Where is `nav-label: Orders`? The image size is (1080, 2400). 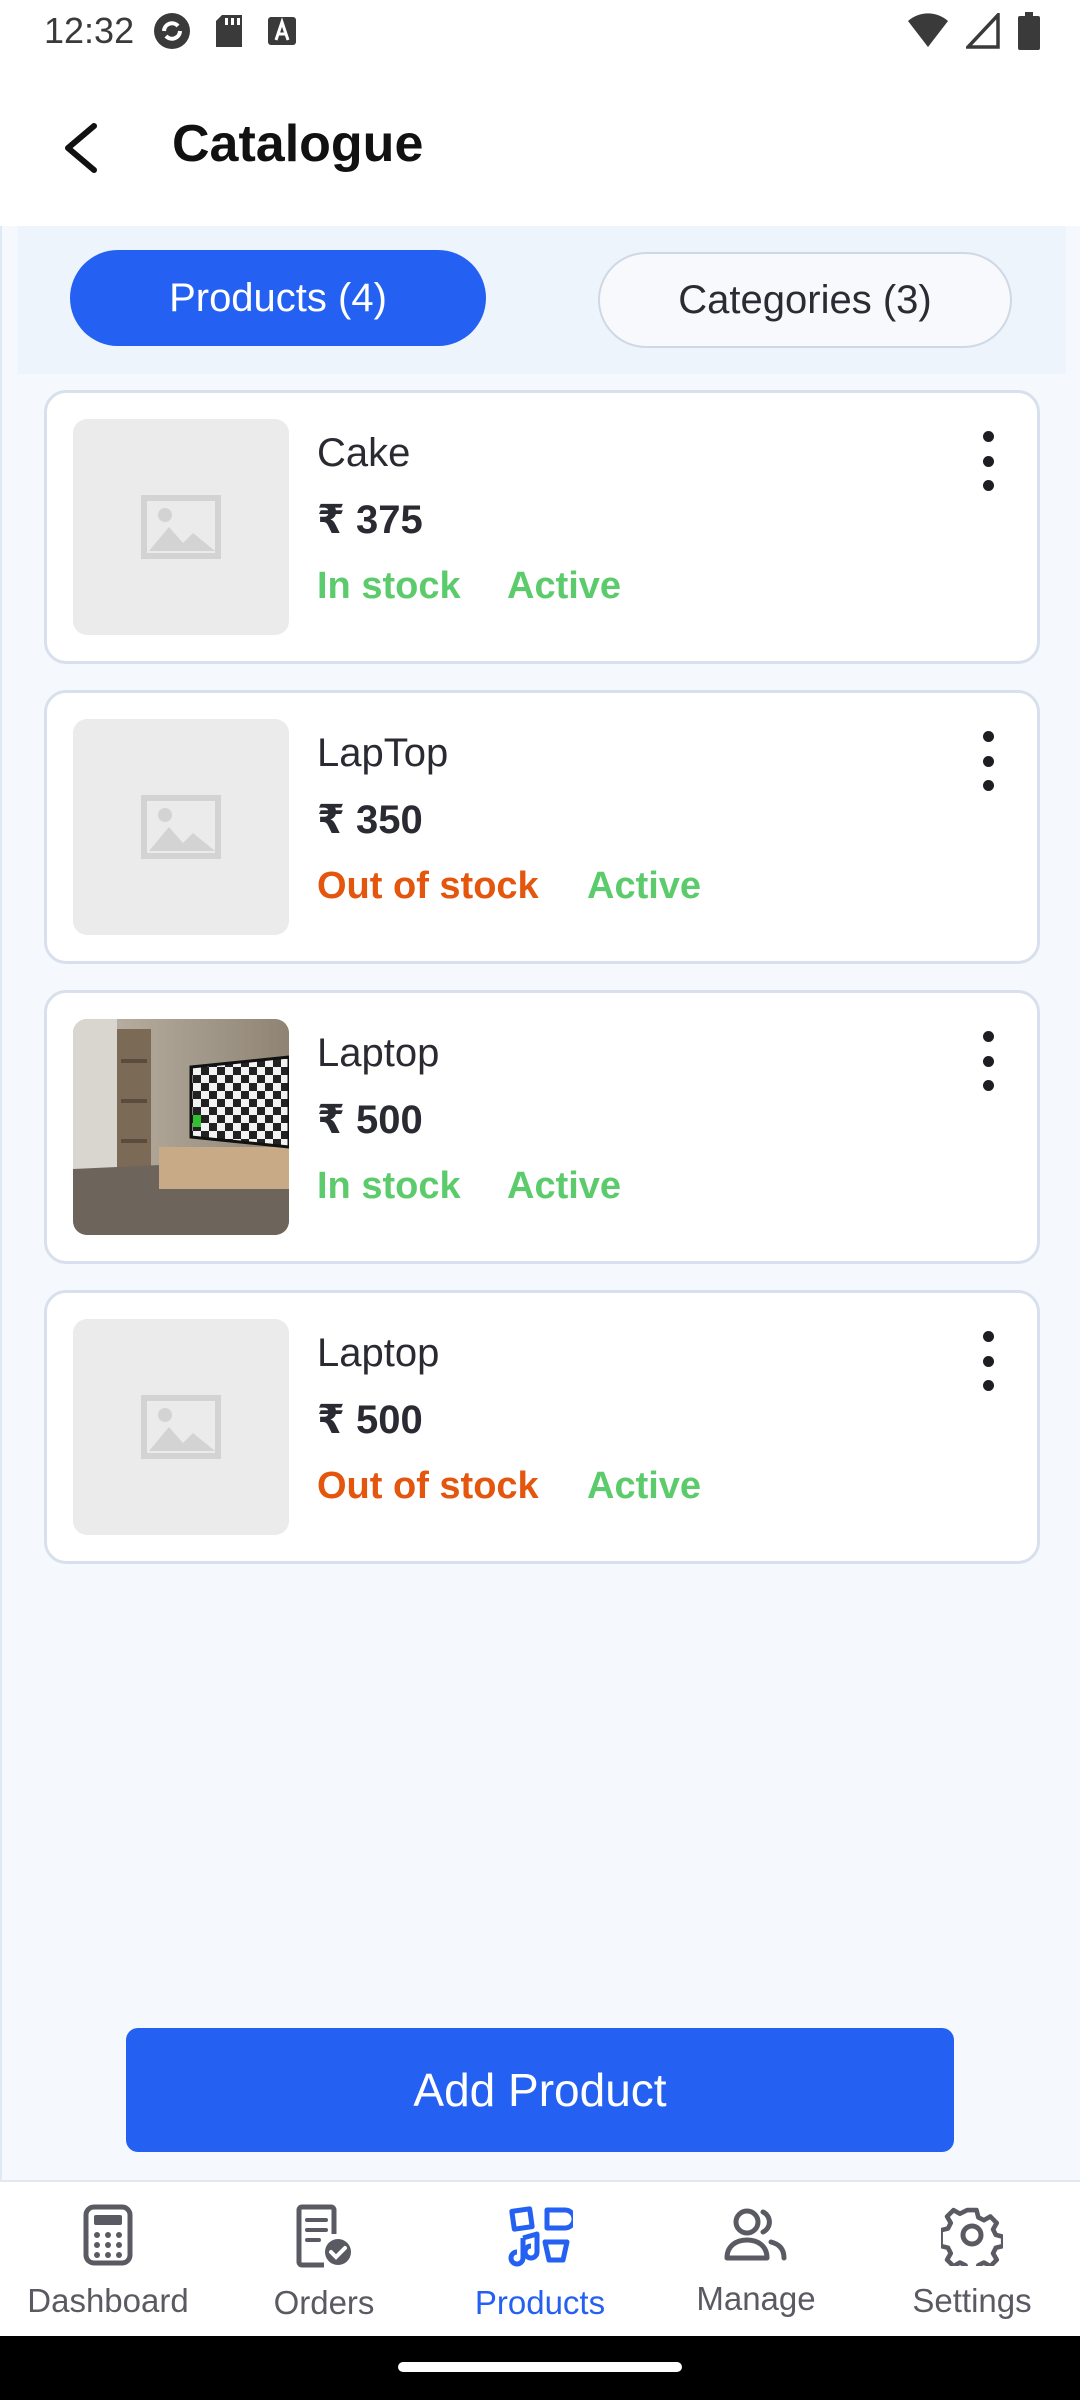 nav-label: Orders is located at coordinates (324, 2302).